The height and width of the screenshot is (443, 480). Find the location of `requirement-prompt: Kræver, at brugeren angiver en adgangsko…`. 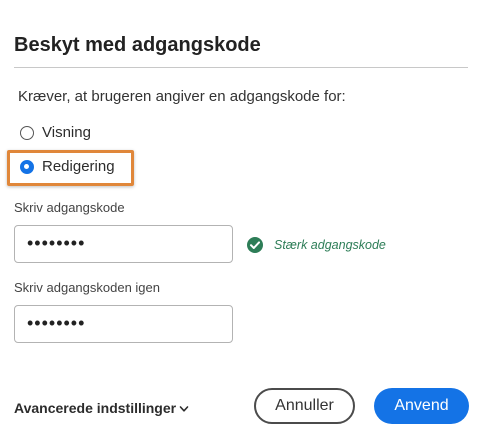

requirement-prompt: Kræver, at brugeren angiver en adgangsko… is located at coordinates (182, 96).